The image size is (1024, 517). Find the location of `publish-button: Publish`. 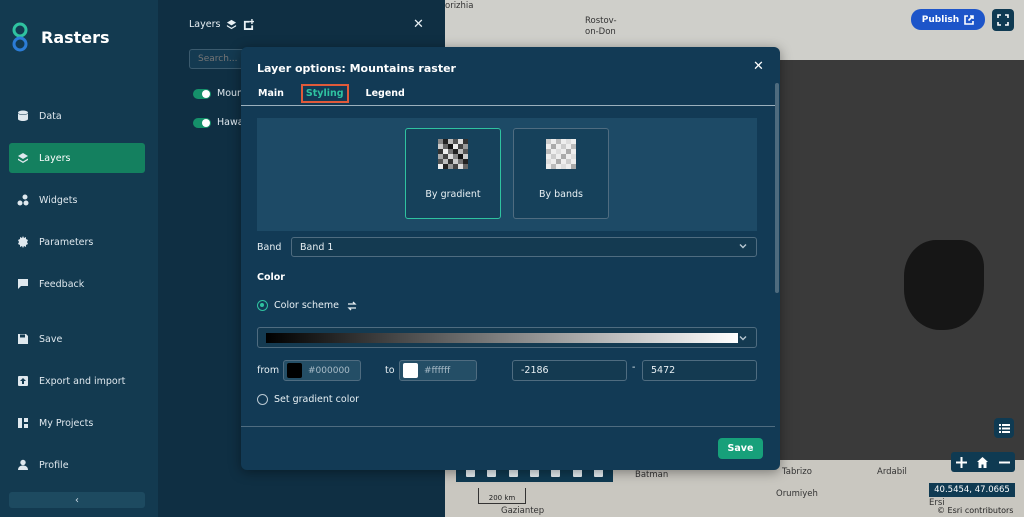

publish-button: Publish is located at coordinates (948, 19).